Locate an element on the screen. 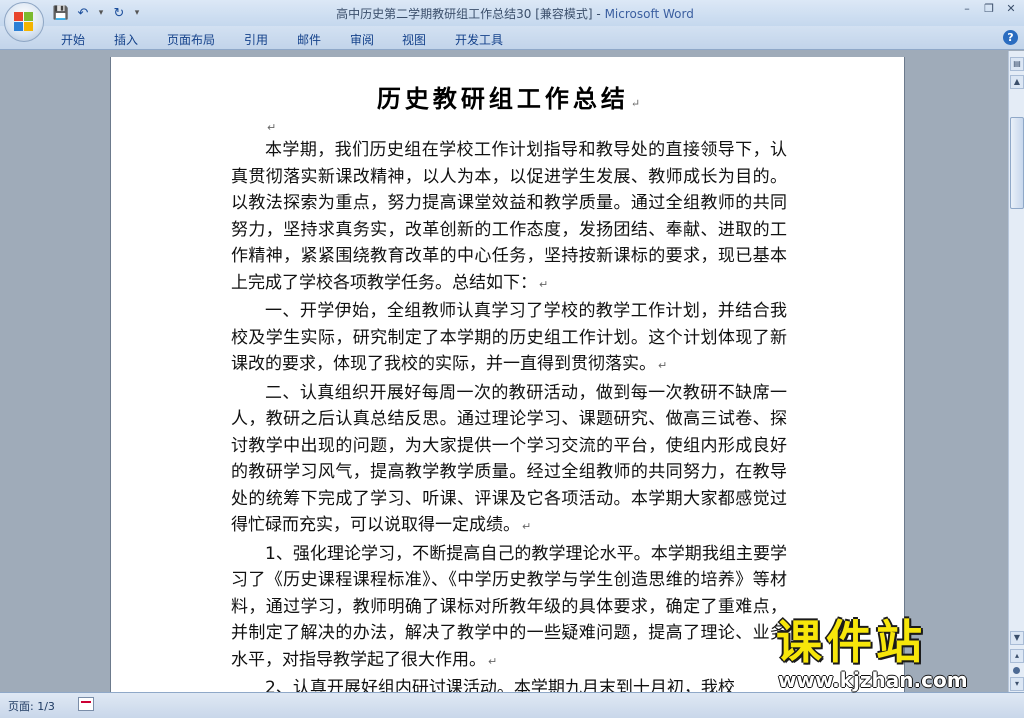  page-count-status: 页面: 1/3 is located at coordinates (31, 706).